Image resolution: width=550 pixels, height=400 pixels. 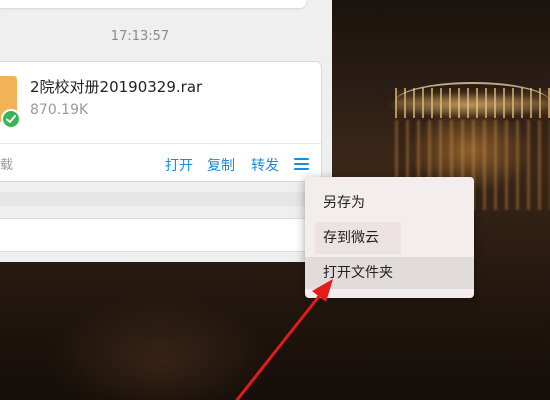 I want to click on previous-message-bubble, so click(x=153, y=4).